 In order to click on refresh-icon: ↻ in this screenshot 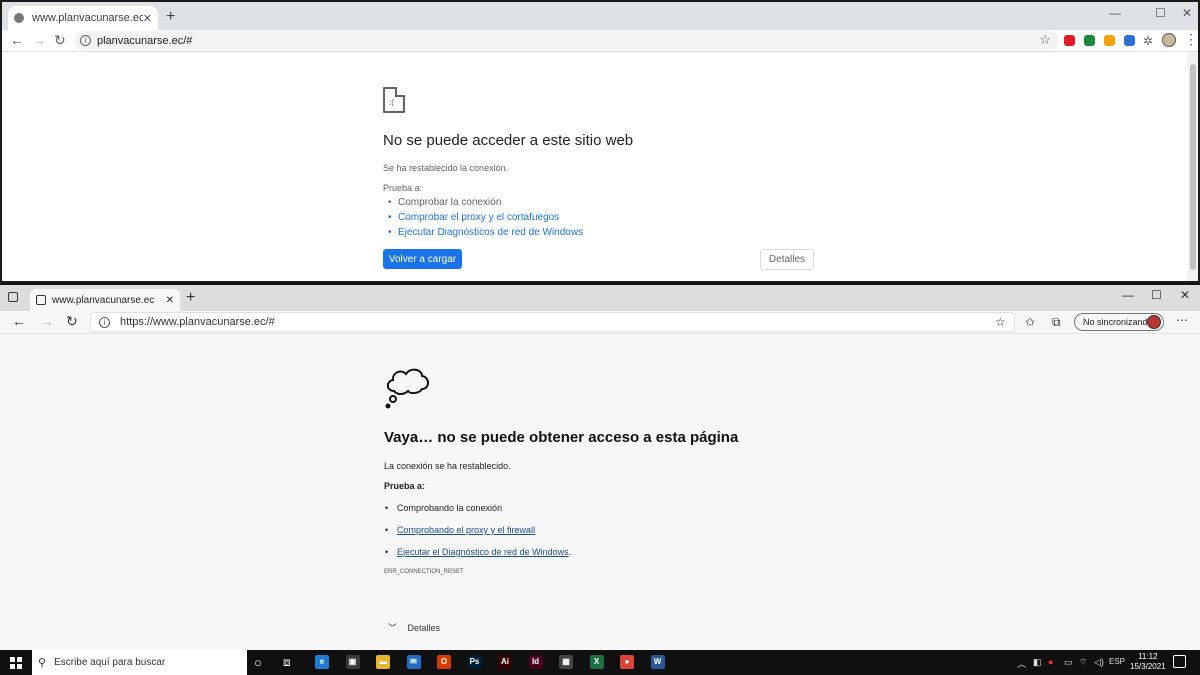, I will do `click(72, 321)`.